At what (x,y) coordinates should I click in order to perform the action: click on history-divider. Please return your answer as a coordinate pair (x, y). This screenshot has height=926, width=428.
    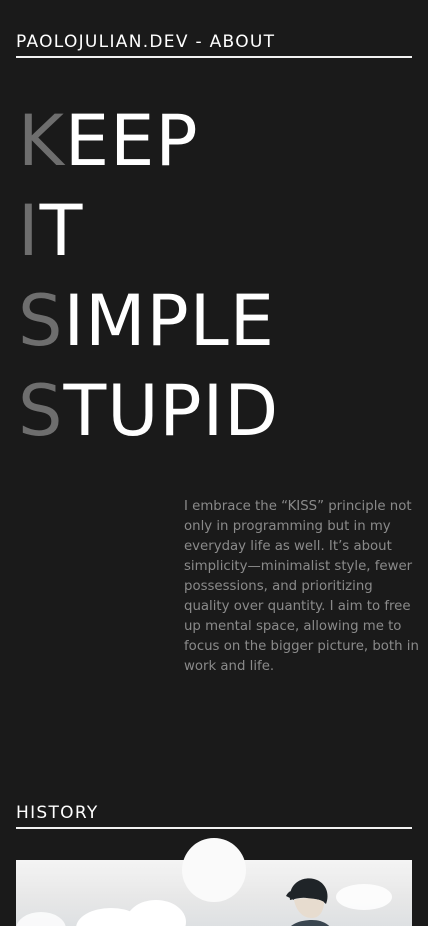
    Looking at the image, I should click on (214, 828).